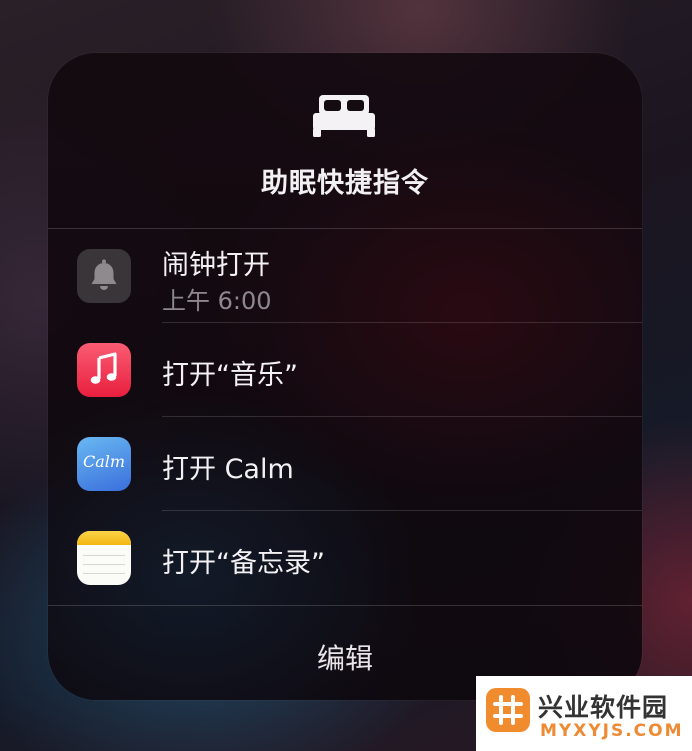 This screenshot has width=692, height=751. Describe the element at coordinates (216, 265) in the screenshot. I see `shortcut-label: 闹钟打开` at that location.